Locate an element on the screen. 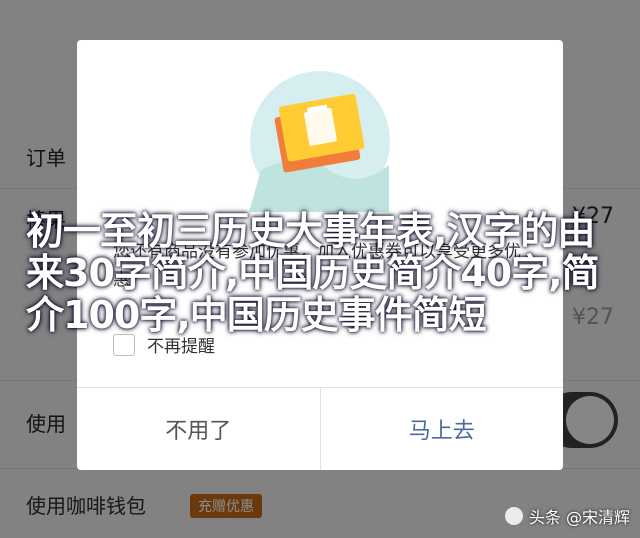  confirm-button: 马上去 is located at coordinates (441, 429).